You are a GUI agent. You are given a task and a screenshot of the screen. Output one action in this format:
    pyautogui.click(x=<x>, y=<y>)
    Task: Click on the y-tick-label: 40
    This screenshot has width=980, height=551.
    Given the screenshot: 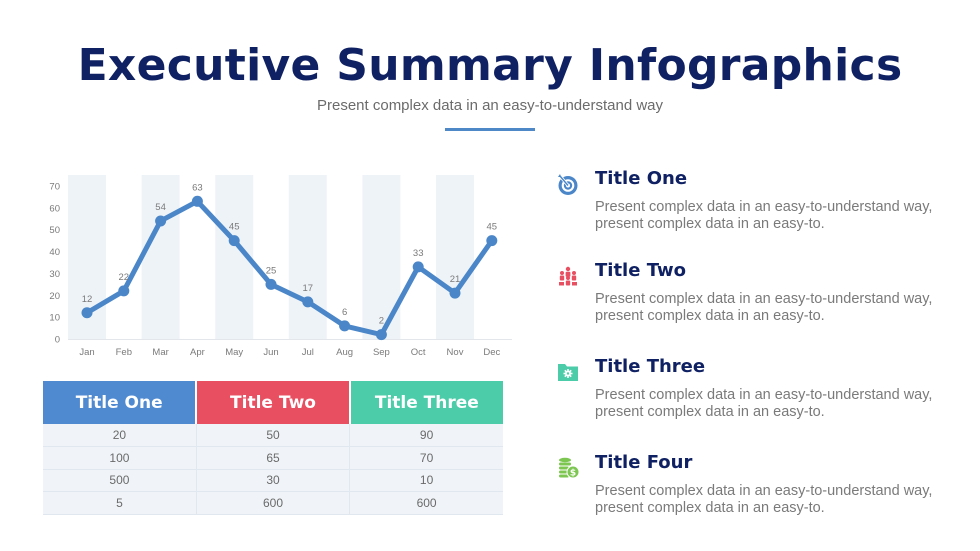 What is the action you would take?
    pyautogui.click(x=54, y=252)
    